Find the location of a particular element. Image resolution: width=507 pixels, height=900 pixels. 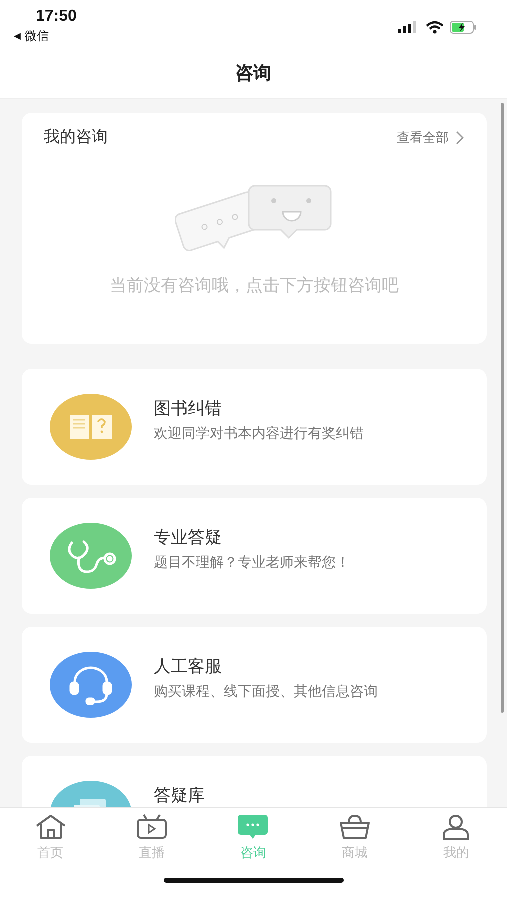

chat-icon is located at coordinates (253, 827).